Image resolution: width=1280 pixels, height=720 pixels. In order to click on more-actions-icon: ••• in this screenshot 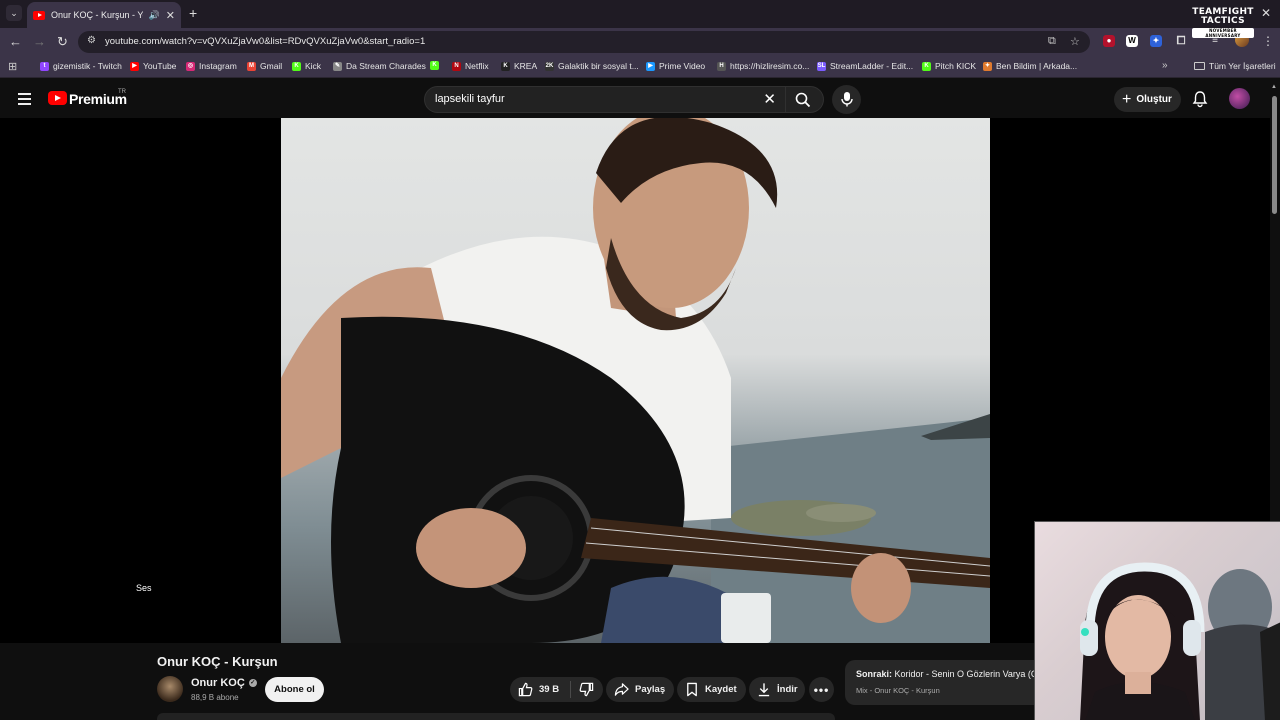, I will do `click(821, 689)`.